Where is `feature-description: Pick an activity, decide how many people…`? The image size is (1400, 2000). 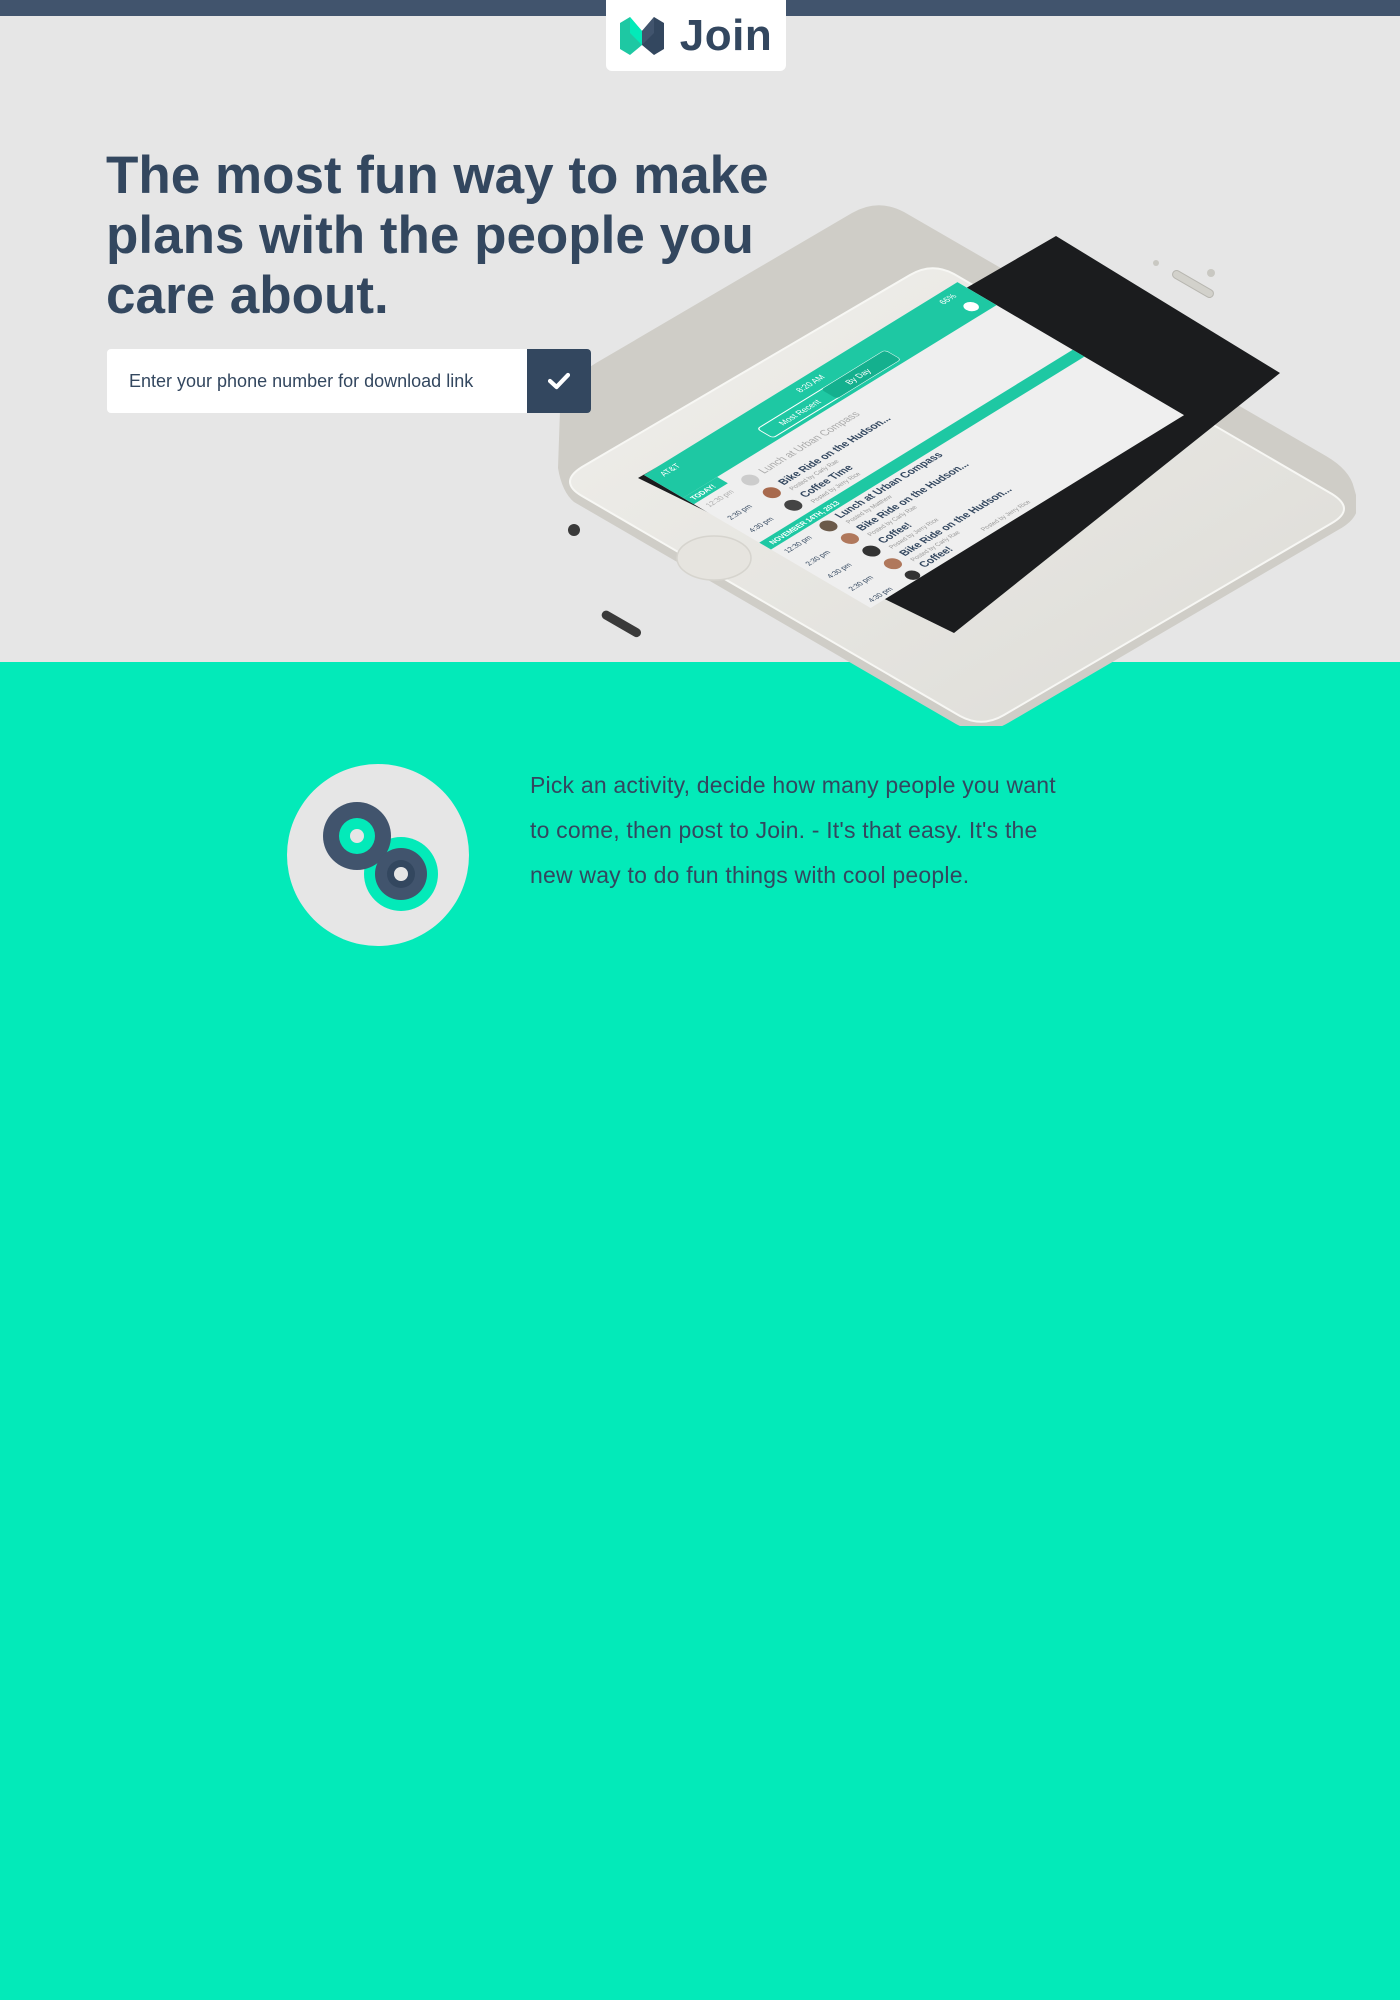
feature-description: Pick an activity, decide how many people… is located at coordinates (793, 830).